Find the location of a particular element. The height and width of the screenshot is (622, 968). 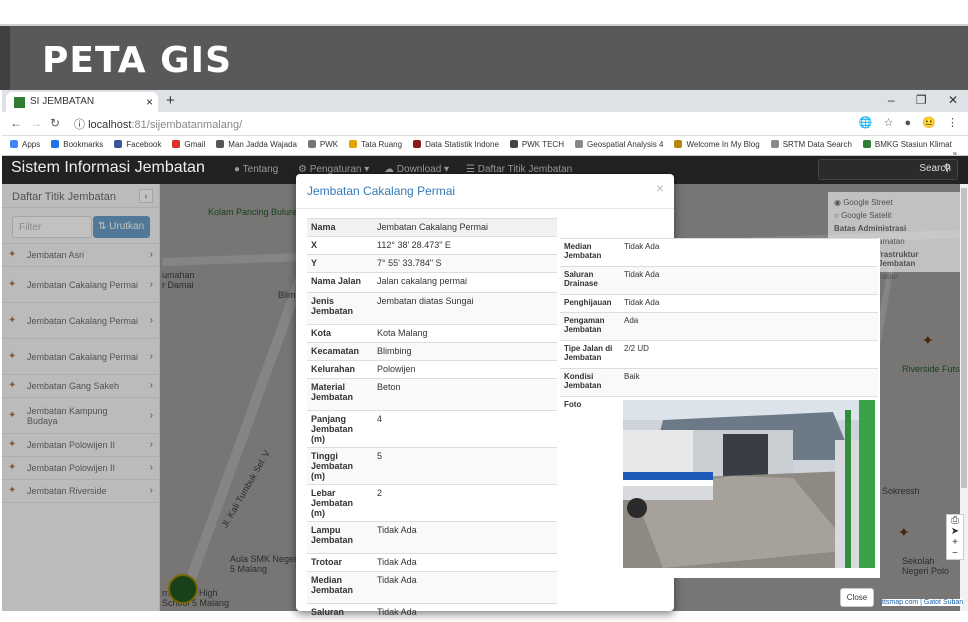

zoom-in-icon: + is located at coordinates (955, 542).